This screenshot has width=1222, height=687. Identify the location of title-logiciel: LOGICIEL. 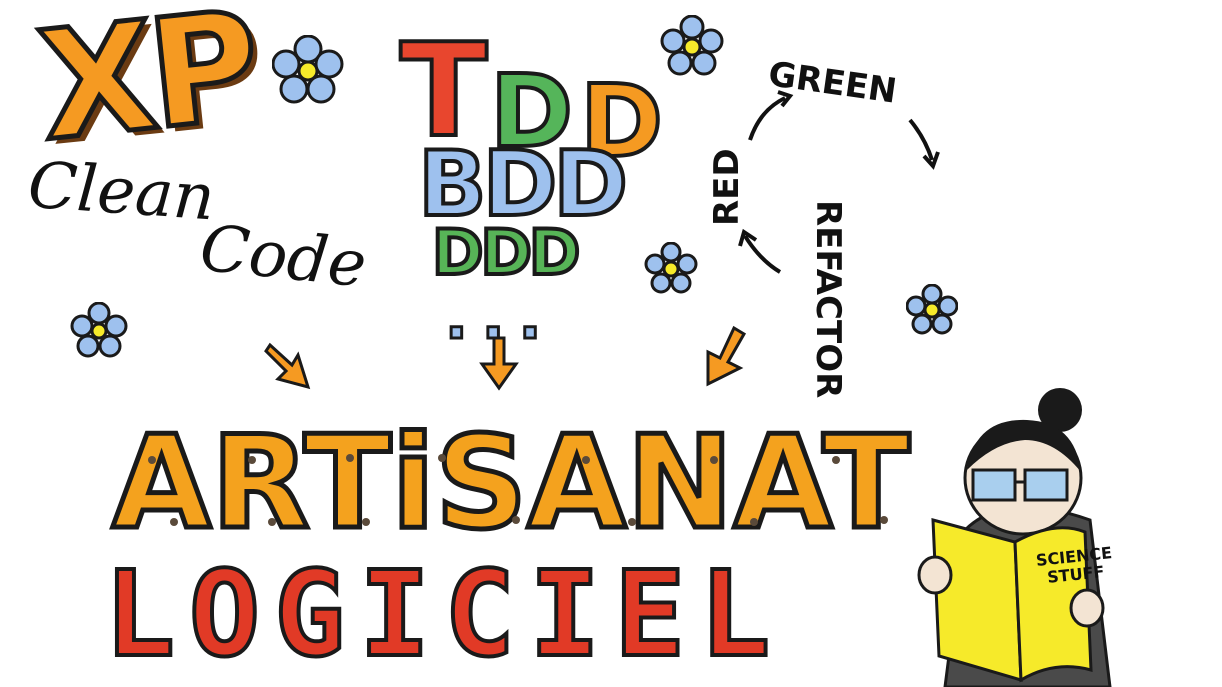
(443, 614).